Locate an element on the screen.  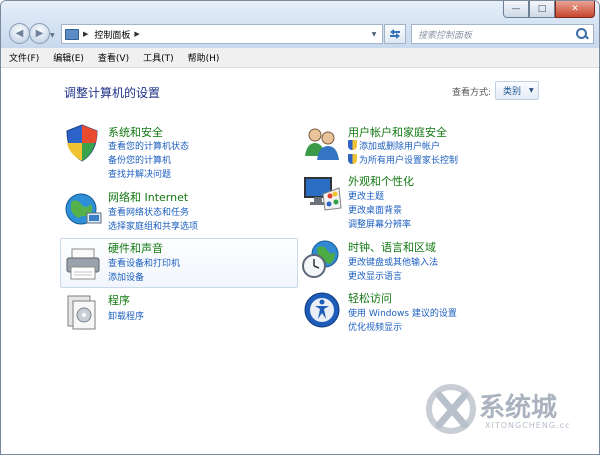
category-ease-of-access: 轻松访问 使用 Windows 建议的设置 优化视频显示 is located at coordinates (420, 314).